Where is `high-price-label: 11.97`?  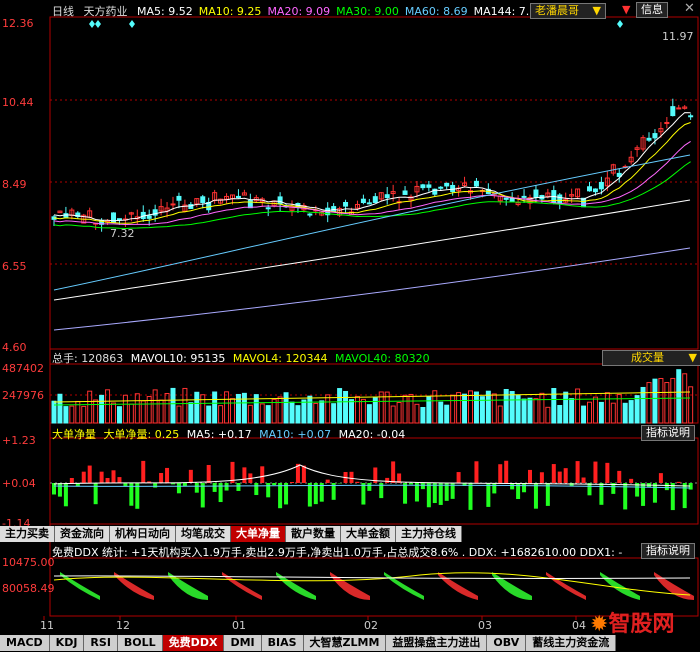 high-price-label: 11.97 is located at coordinates (678, 36).